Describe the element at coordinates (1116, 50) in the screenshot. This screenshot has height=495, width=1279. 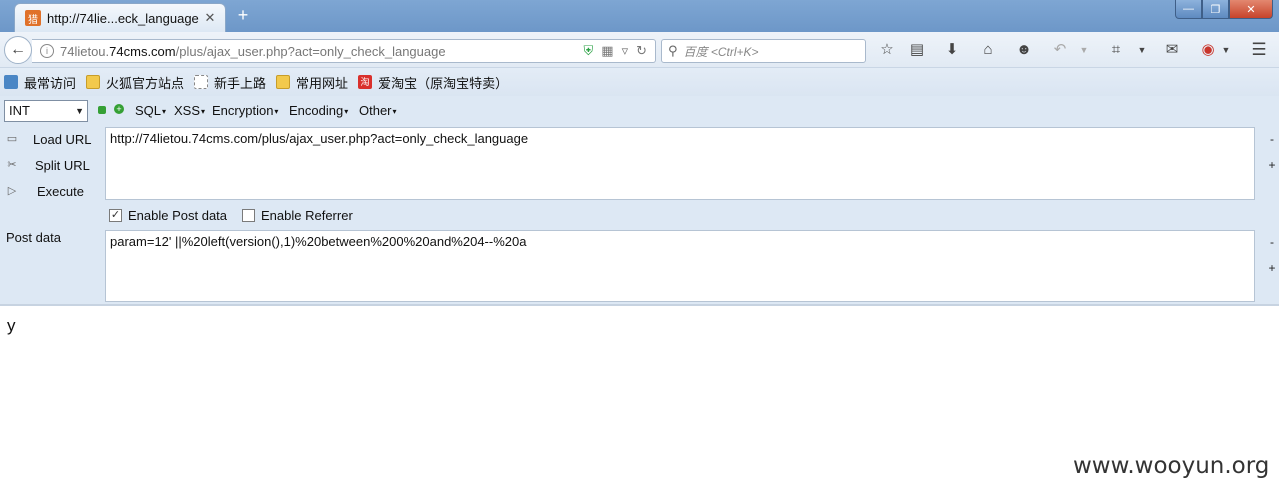
I see `screenshot-crop-icon: ⌗` at that location.